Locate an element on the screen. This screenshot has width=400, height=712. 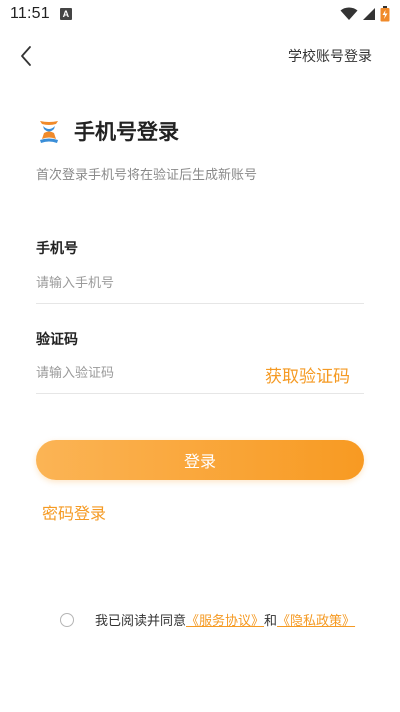
phone-input is located at coordinates (200, 283).